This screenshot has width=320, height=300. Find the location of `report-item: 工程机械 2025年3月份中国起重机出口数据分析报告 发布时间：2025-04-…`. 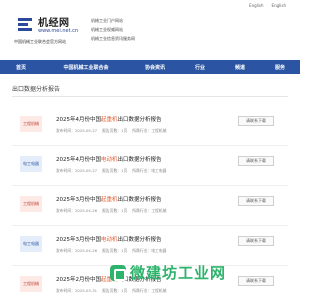

report-item: 工程机械 2025年3月份中国起重机出口数据分析报告 发布时间：2025-04-… is located at coordinates (150, 206).